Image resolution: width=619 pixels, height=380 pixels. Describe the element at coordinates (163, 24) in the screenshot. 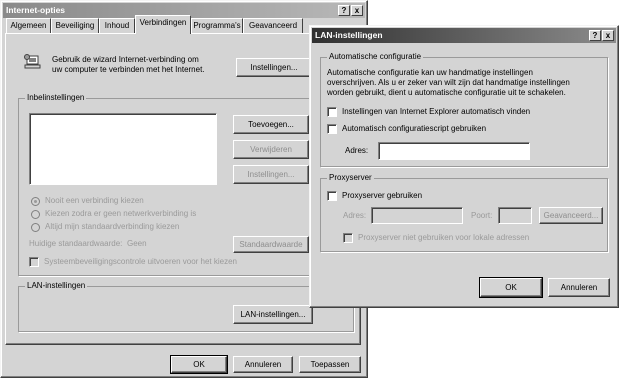

I see `tab-verbindingen: Verbindingen` at that location.